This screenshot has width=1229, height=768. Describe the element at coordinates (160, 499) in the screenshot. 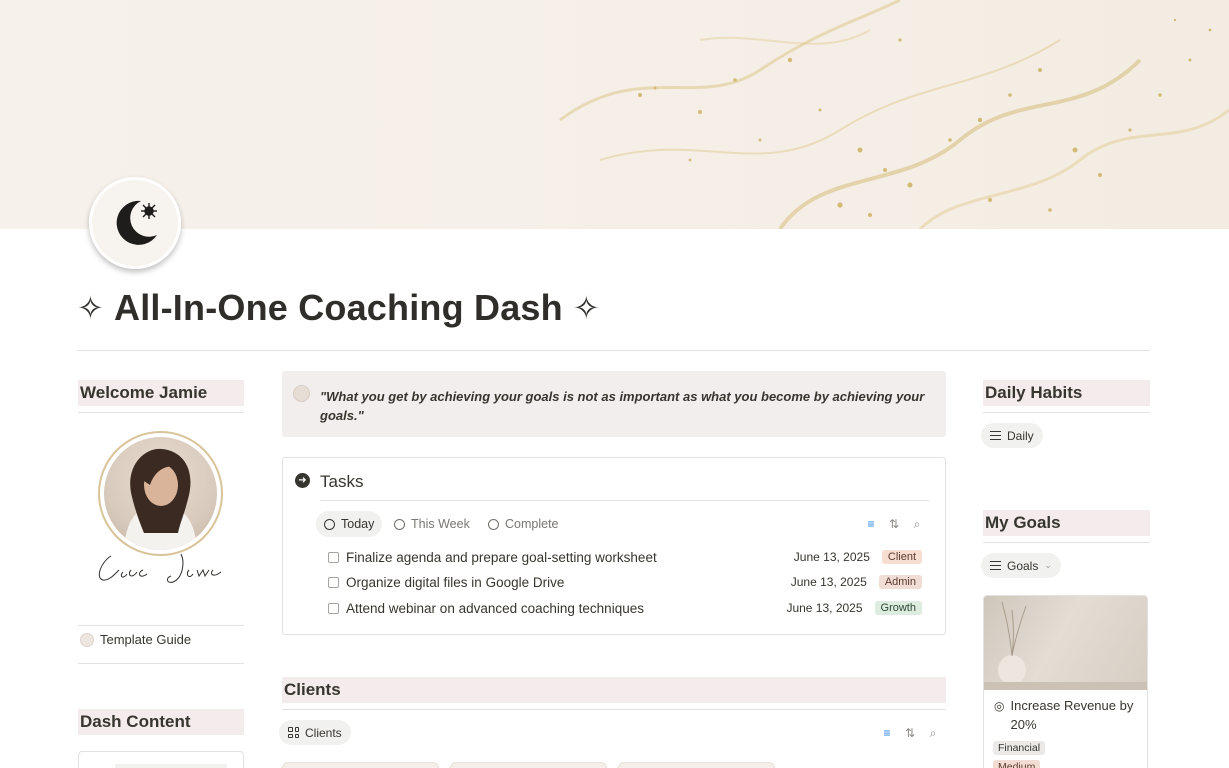

I see `profile-photo` at that location.